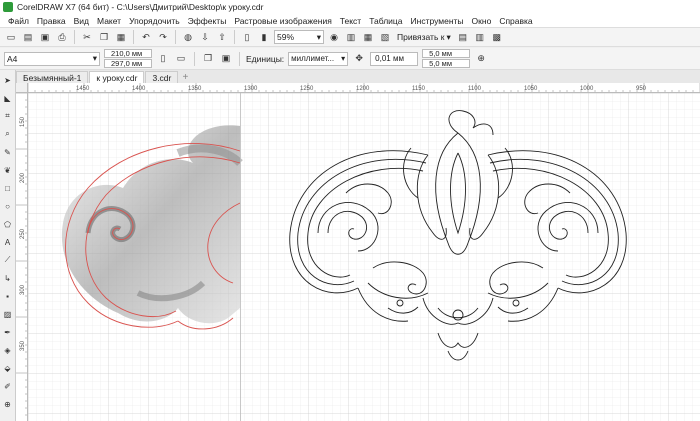 The image size is (700, 421). I want to click on redo-icon: ↷, so click(163, 37).